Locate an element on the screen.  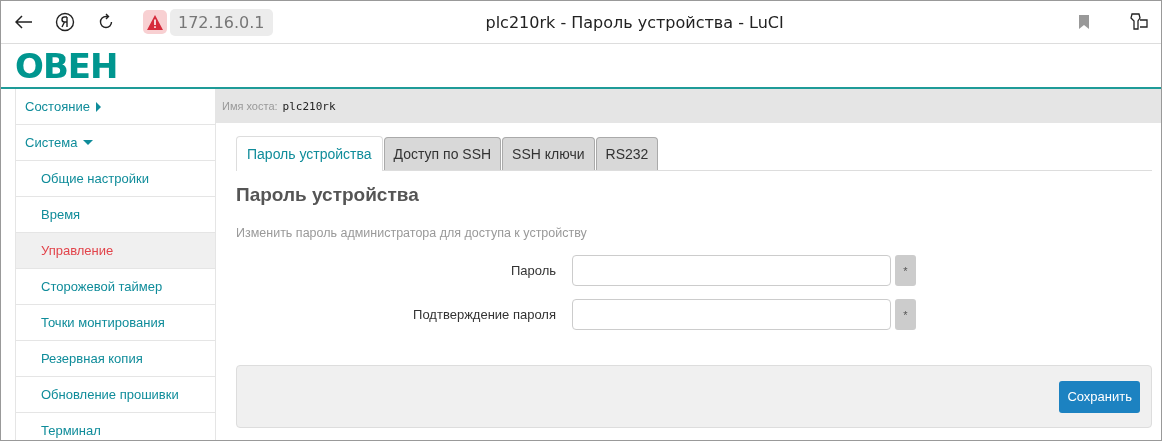
logo: ОВЕН is located at coordinates (66, 65).